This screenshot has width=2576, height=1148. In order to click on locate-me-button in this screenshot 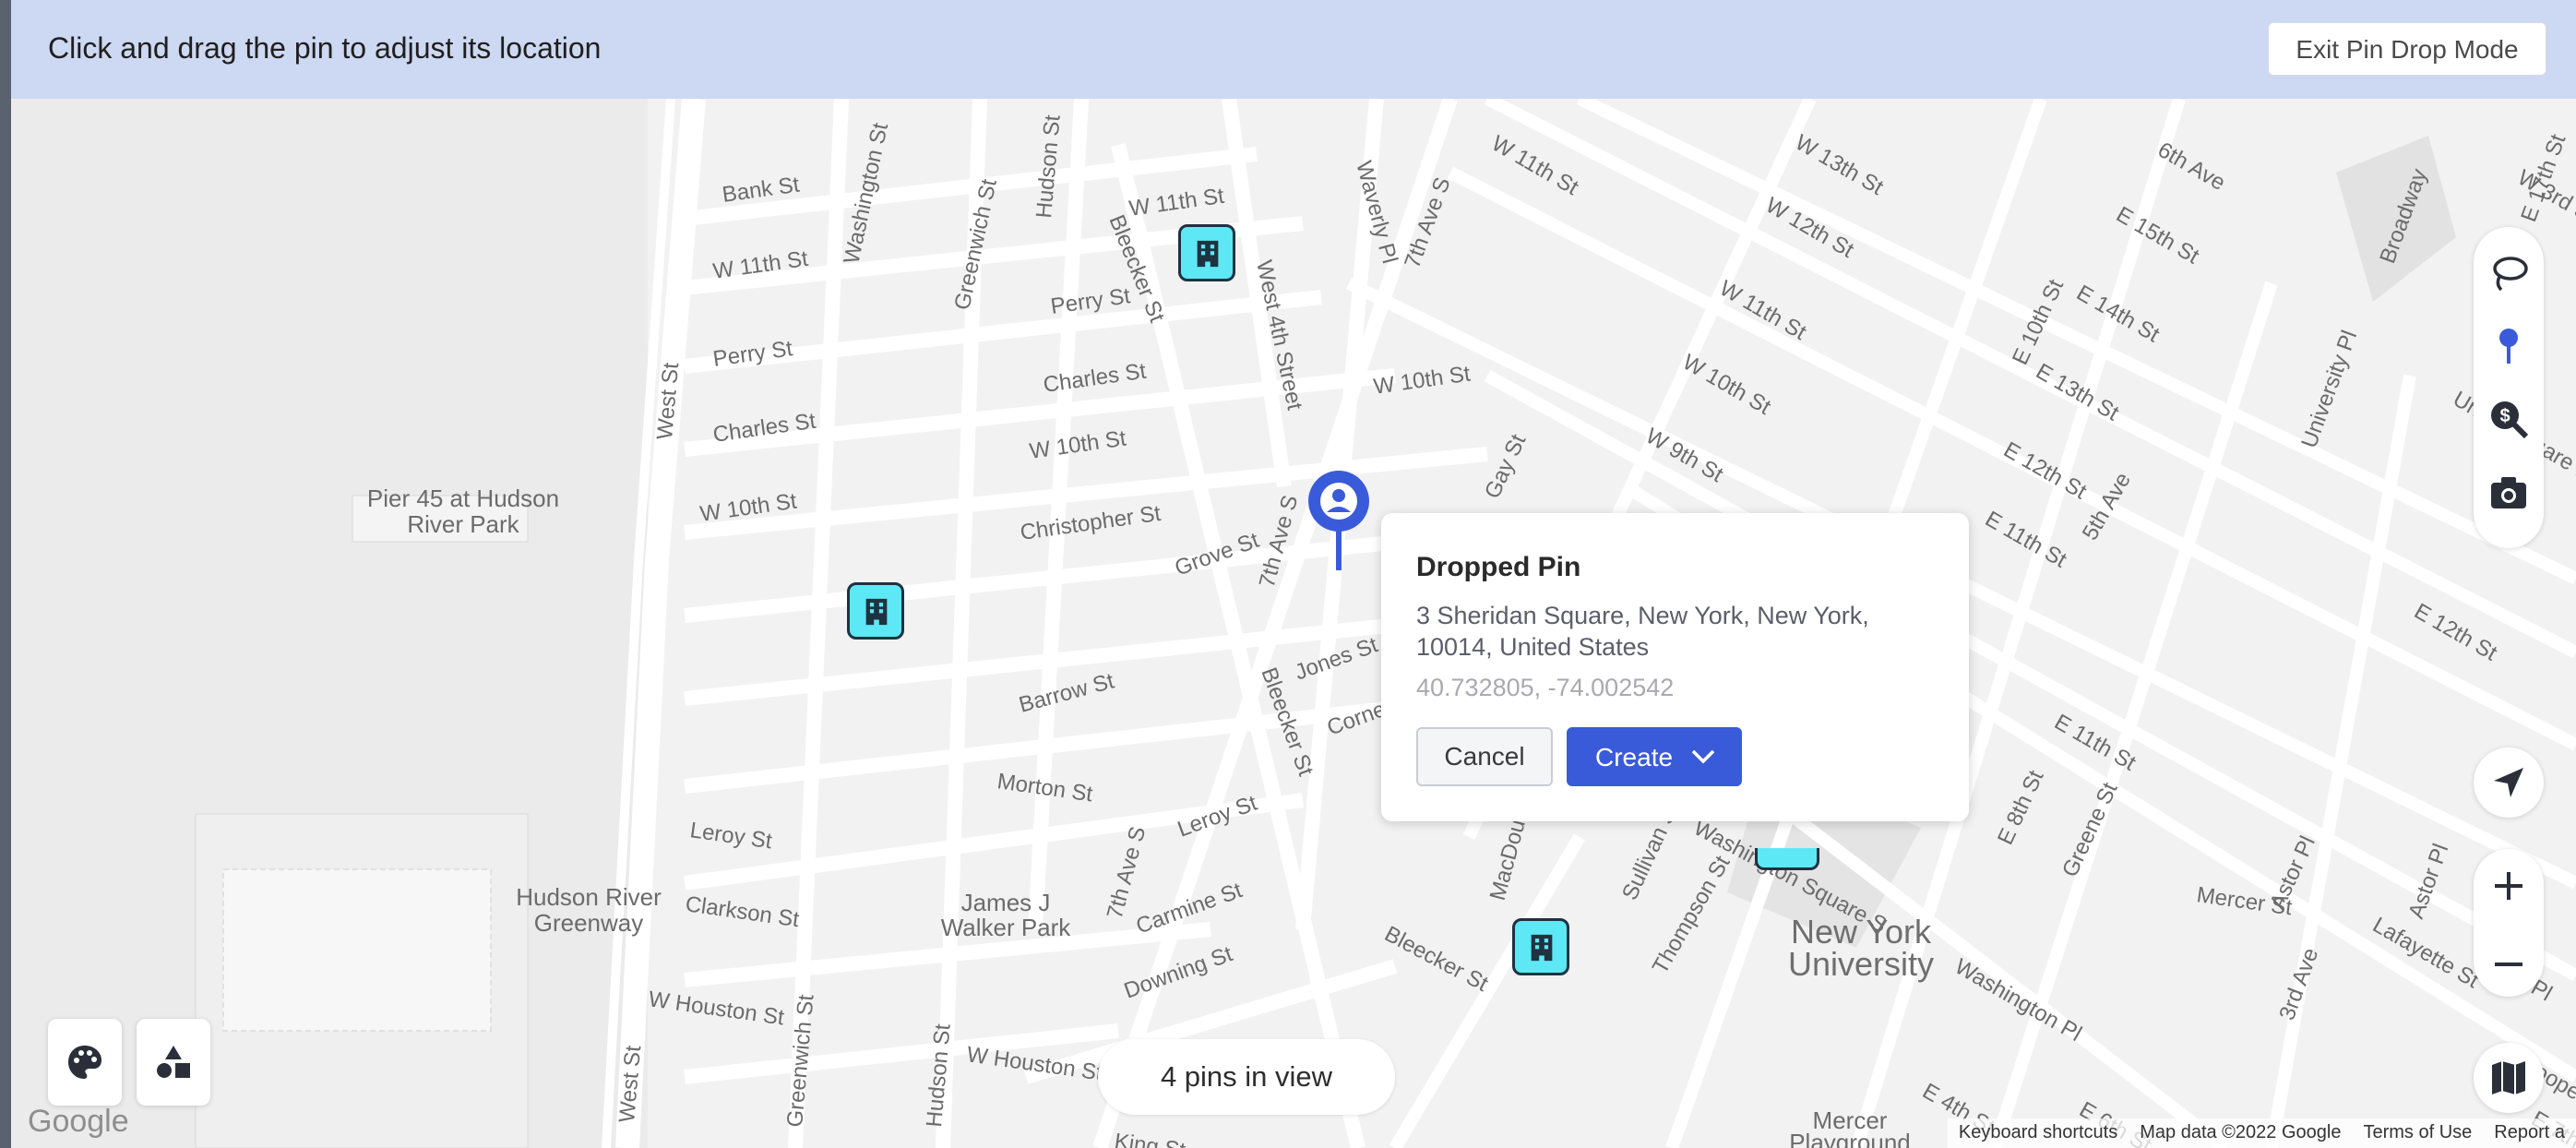, I will do `click(2509, 782)`.